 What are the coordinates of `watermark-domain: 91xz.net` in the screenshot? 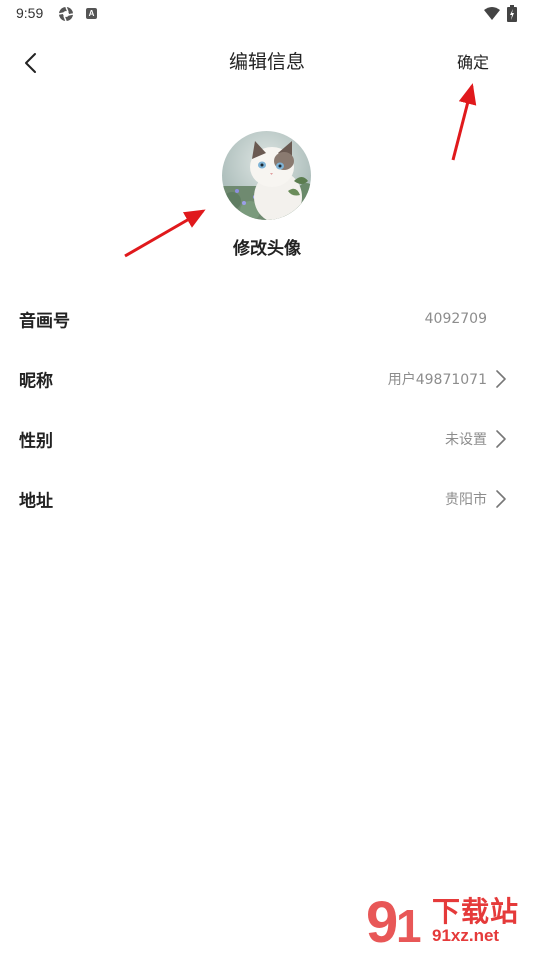 It's located at (466, 935).